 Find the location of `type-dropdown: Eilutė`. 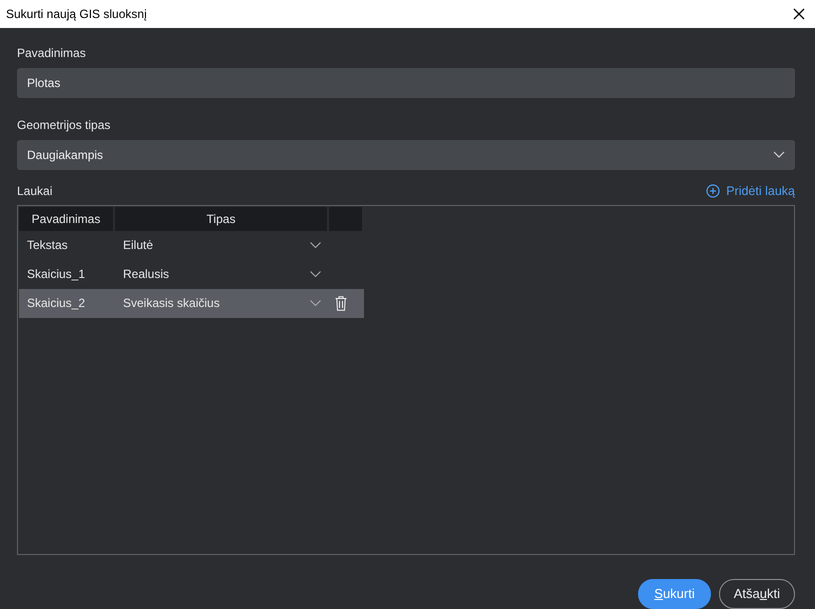

type-dropdown: Eilutė is located at coordinates (222, 245).